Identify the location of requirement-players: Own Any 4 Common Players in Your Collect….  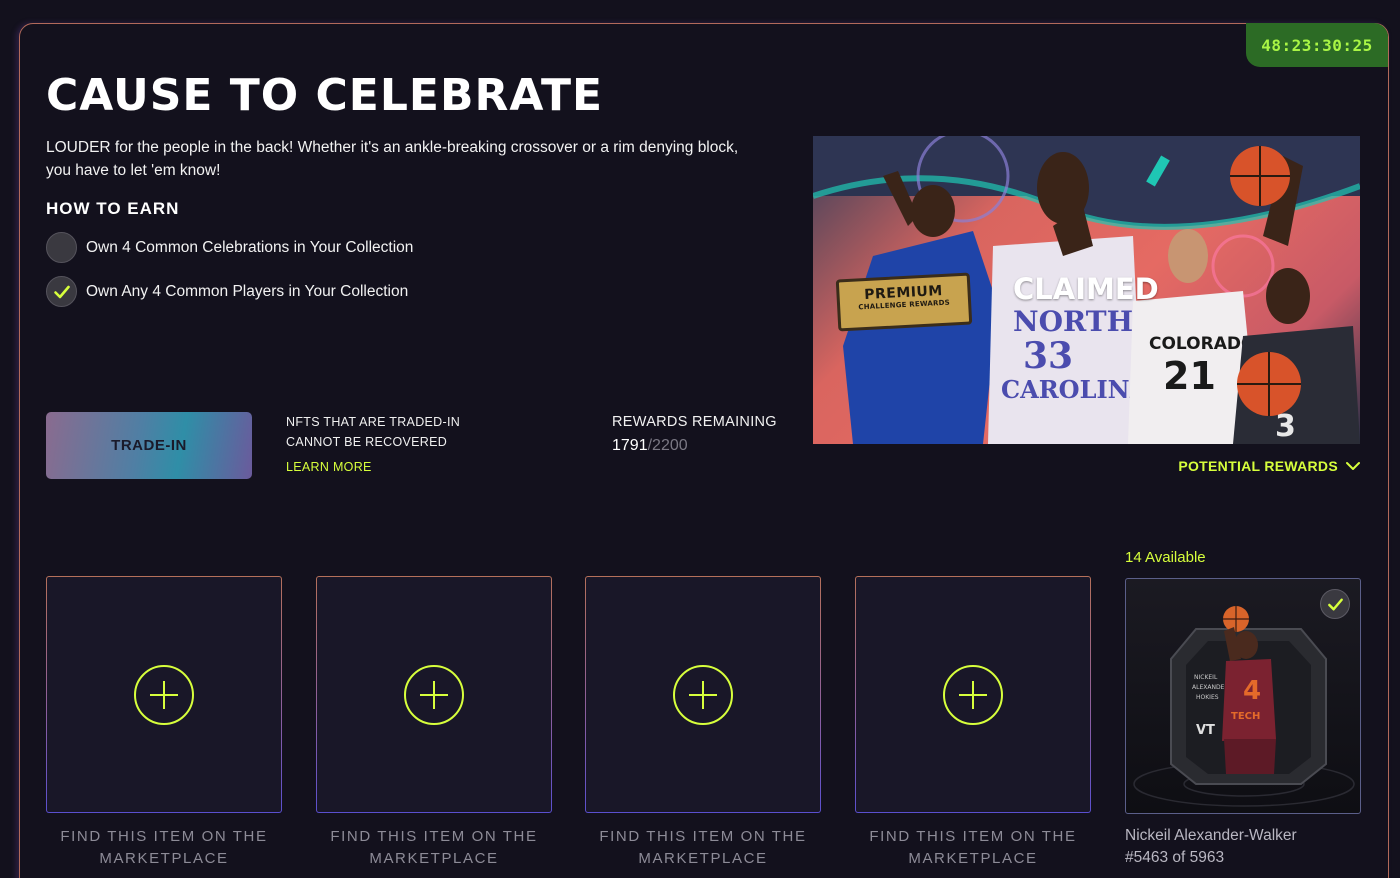
(227, 291).